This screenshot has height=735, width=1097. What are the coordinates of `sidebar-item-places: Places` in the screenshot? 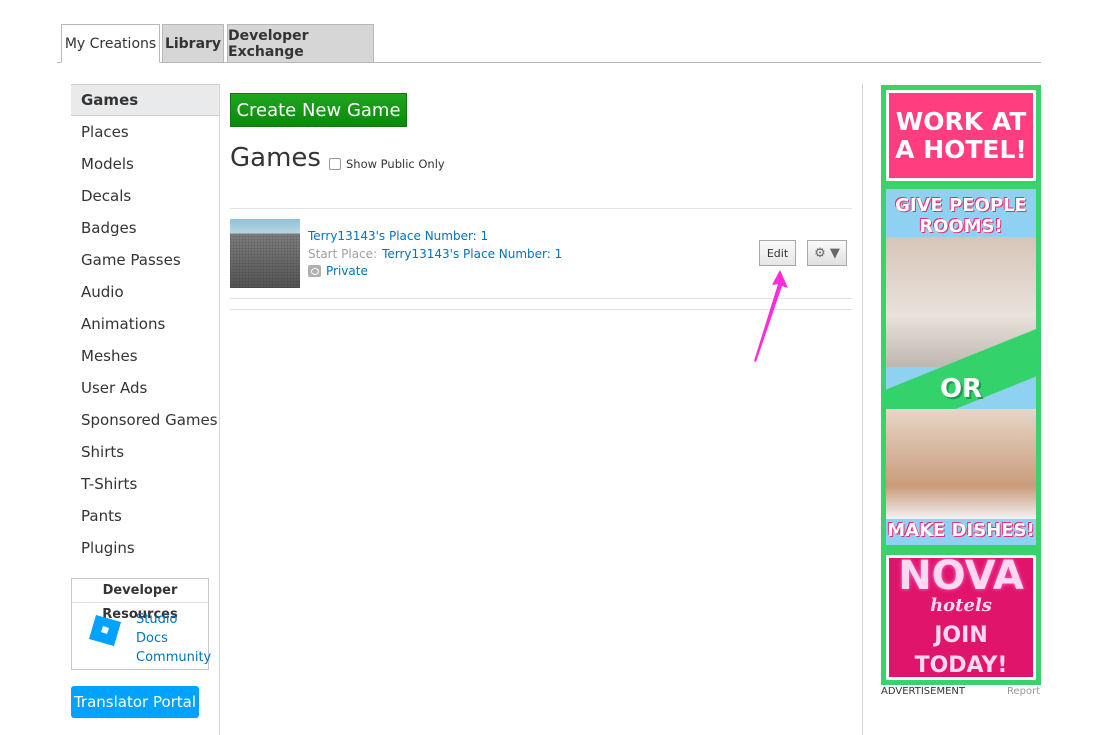 It's located at (145, 132).